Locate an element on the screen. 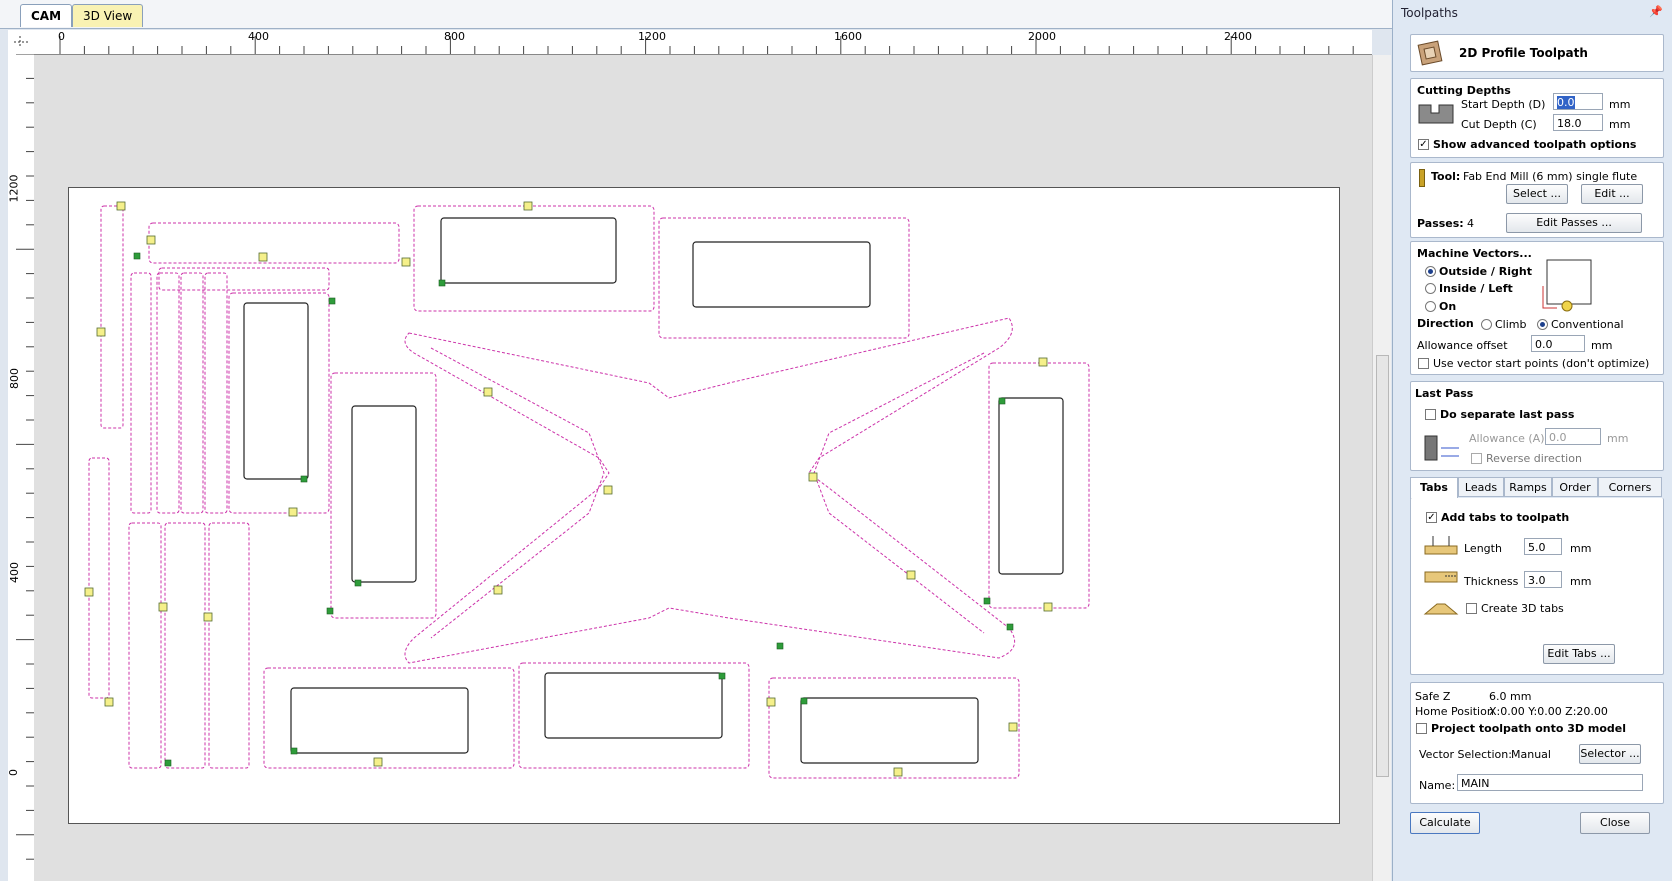 Image resolution: width=1672 pixels, height=881 pixels. use-start-points-checkbox is located at coordinates (1423, 363).